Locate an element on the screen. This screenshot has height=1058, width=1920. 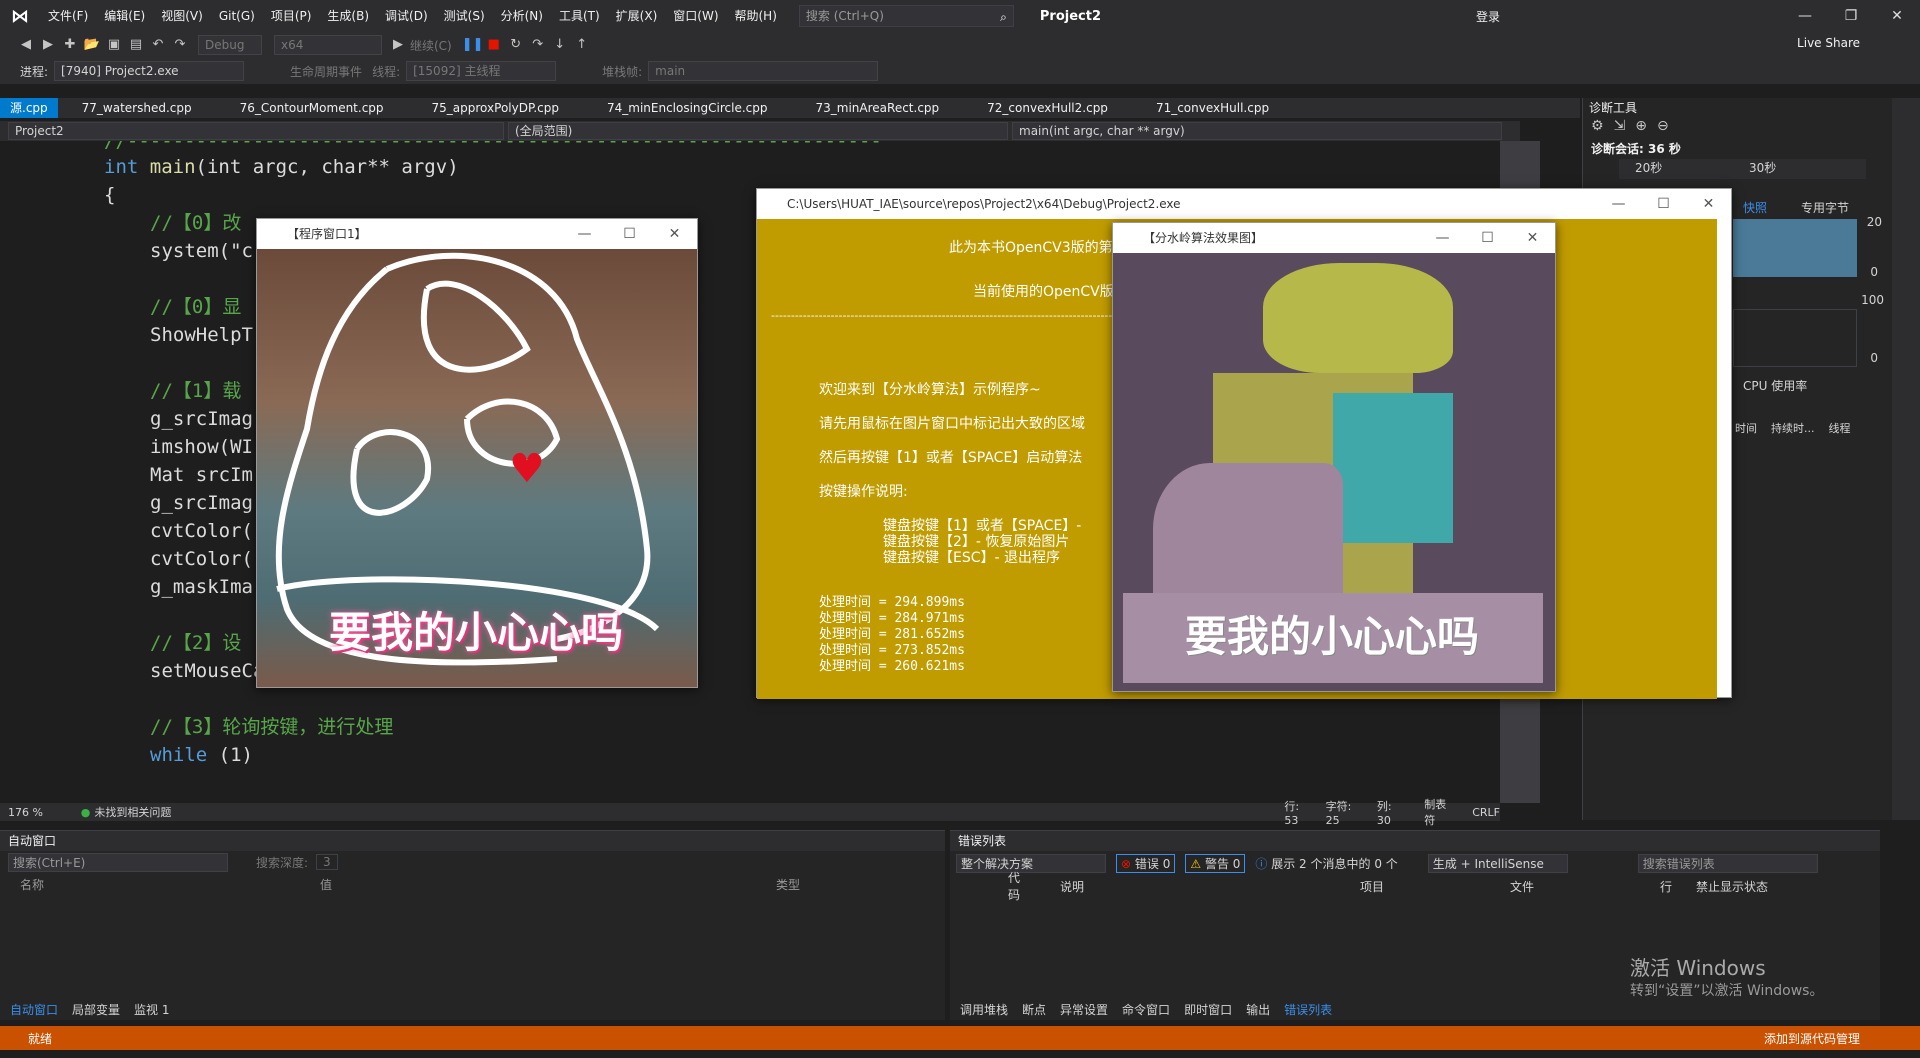
menu-test: 测试(S) is located at coordinates (464, 16).